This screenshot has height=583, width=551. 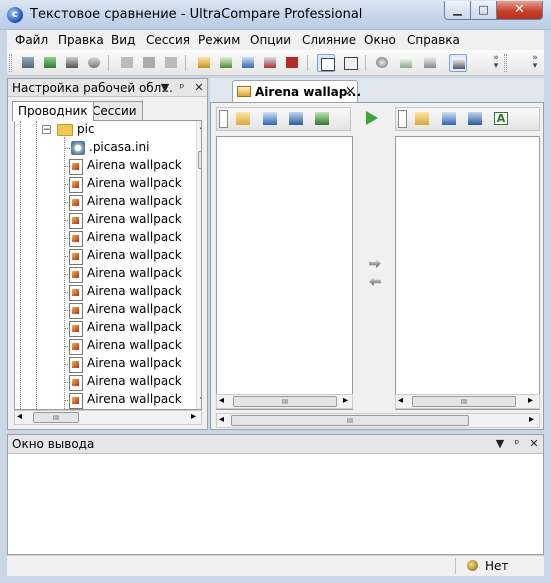 I want to click on main-hscrollbar: ◂ III ▸, so click(x=378, y=420).